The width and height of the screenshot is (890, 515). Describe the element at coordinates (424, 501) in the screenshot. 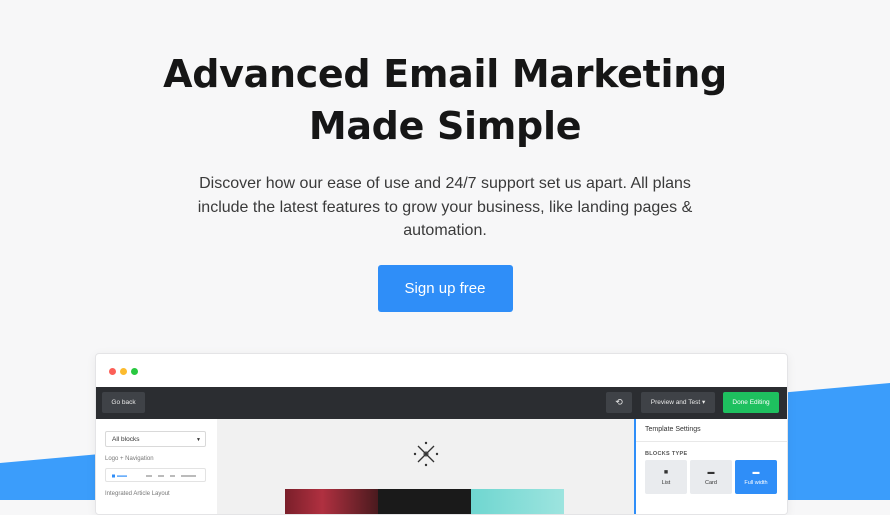

I see `email-image-dark` at that location.